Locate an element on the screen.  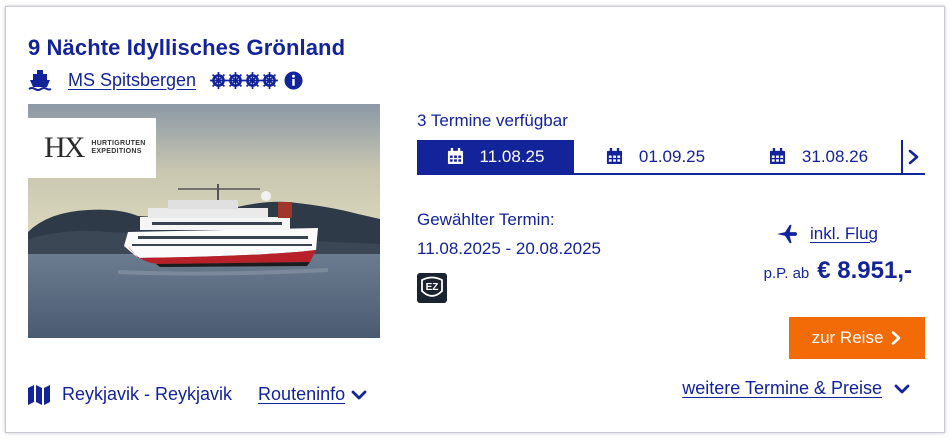
brand-logo: HX HURTIGRUTEN EXPEDITIONS is located at coordinates (92, 148).